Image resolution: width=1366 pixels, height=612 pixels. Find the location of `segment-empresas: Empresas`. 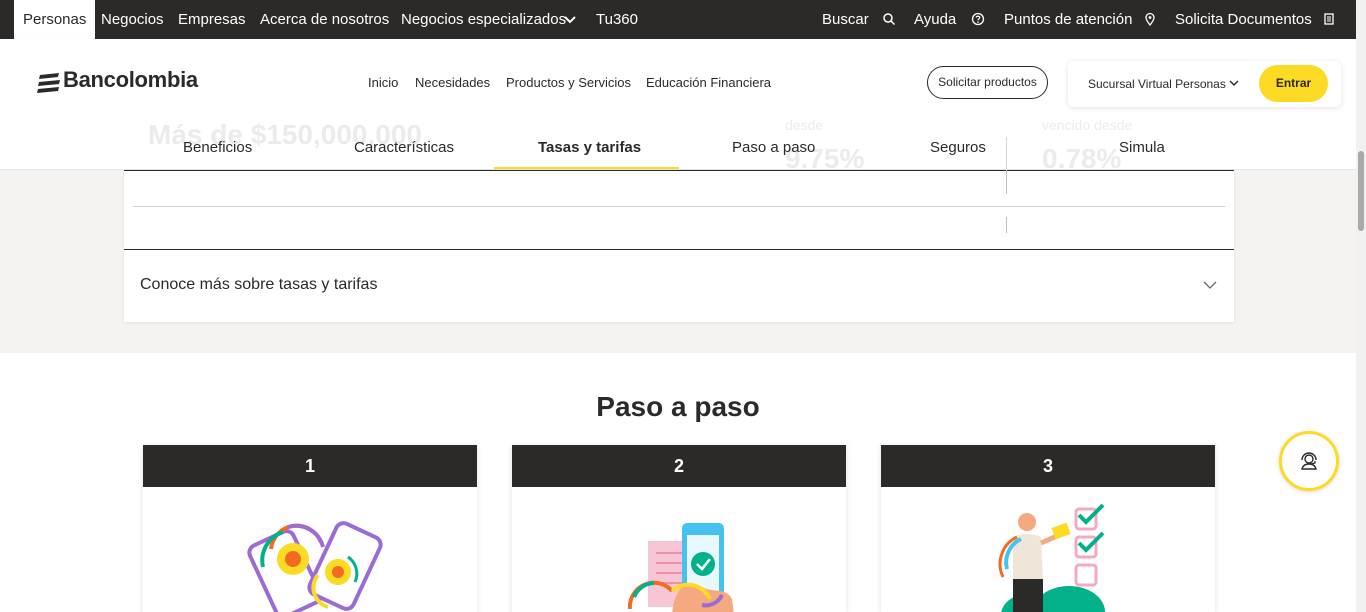

segment-empresas: Empresas is located at coordinates (212, 19).